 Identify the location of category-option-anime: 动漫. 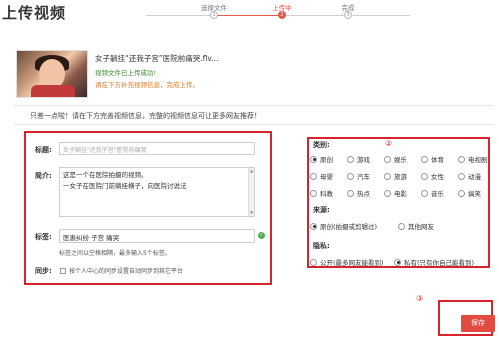
(475, 176).